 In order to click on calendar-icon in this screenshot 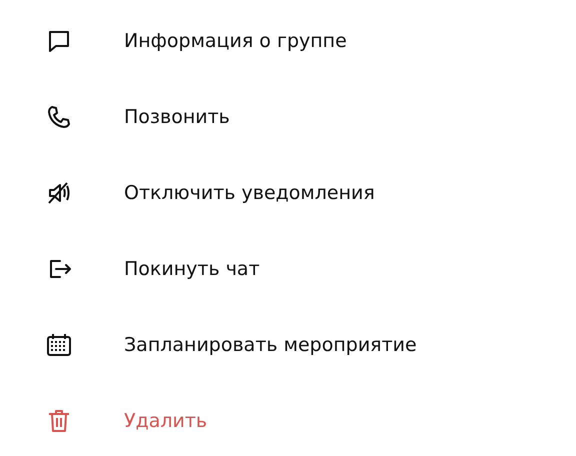, I will do `click(59, 345)`.